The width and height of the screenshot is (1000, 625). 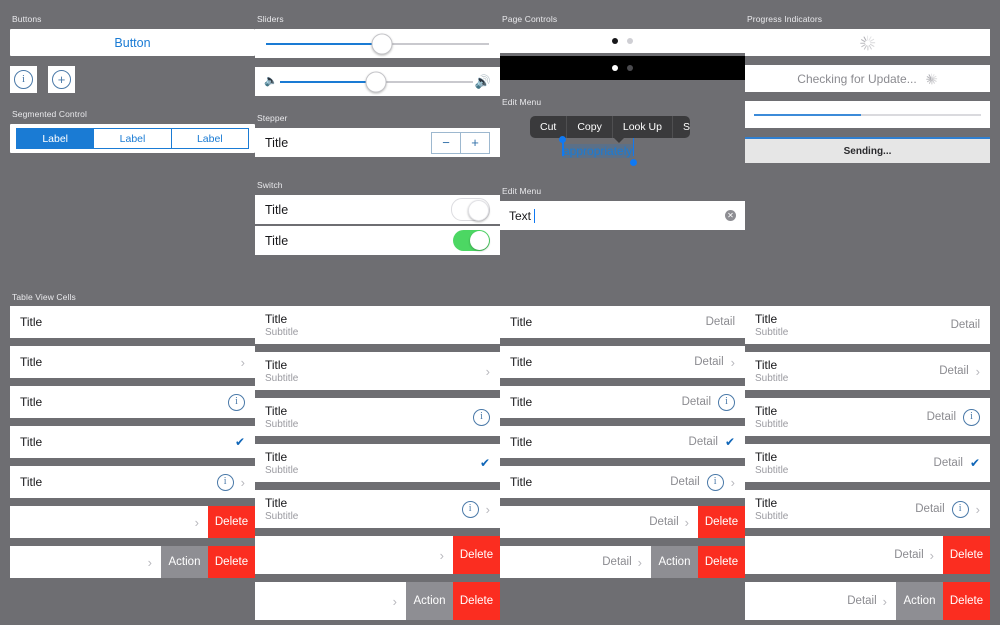 I want to click on slider-volume-thumb, so click(x=376, y=81).